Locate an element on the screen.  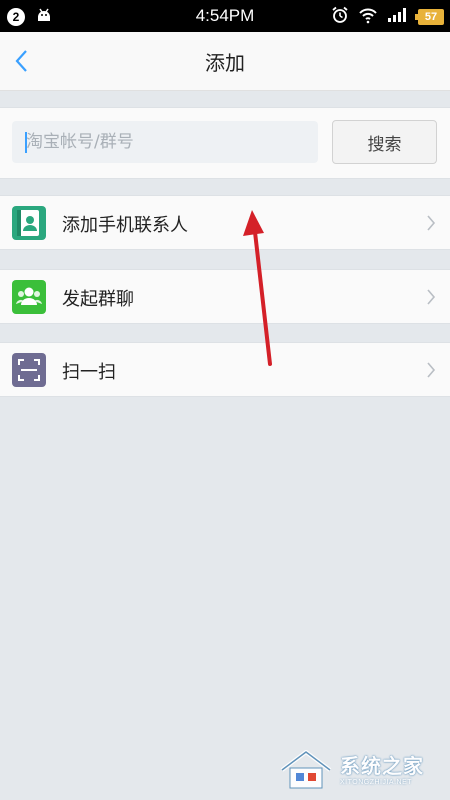
status-right: 57 is located at coordinates (387, 17).